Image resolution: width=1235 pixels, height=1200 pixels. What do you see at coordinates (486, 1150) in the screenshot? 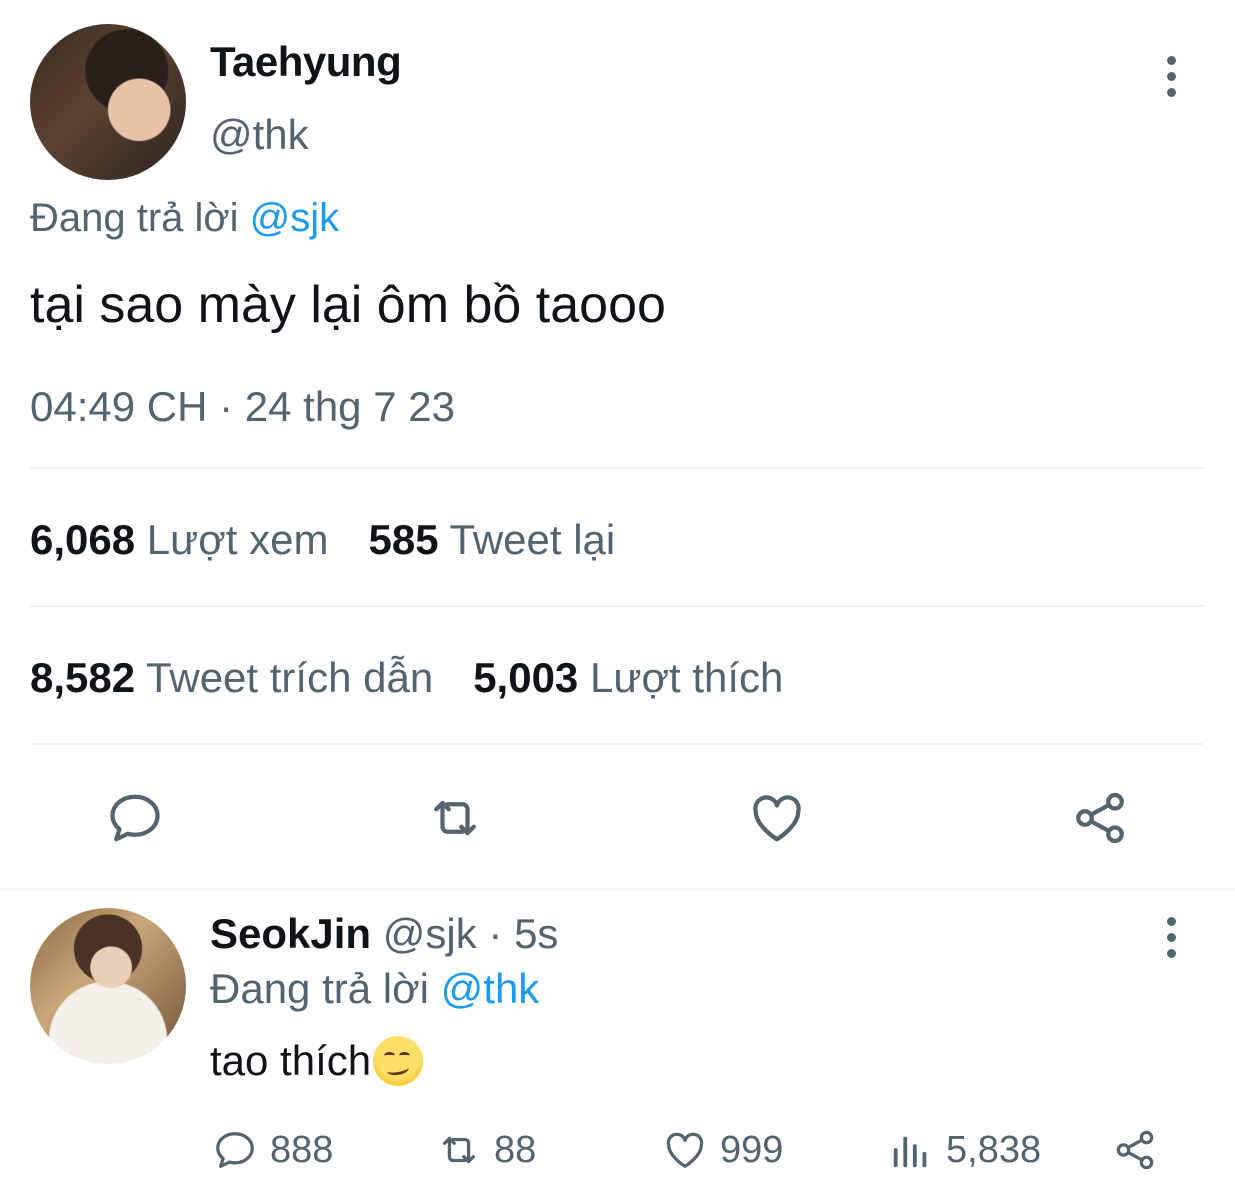
I see `retweet-action: 88` at bounding box center [486, 1150].